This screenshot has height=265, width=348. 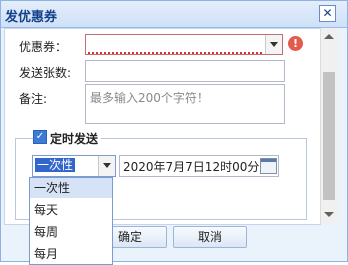 What do you see at coordinates (71, 188) in the screenshot?
I see `option-once: 一次性` at bounding box center [71, 188].